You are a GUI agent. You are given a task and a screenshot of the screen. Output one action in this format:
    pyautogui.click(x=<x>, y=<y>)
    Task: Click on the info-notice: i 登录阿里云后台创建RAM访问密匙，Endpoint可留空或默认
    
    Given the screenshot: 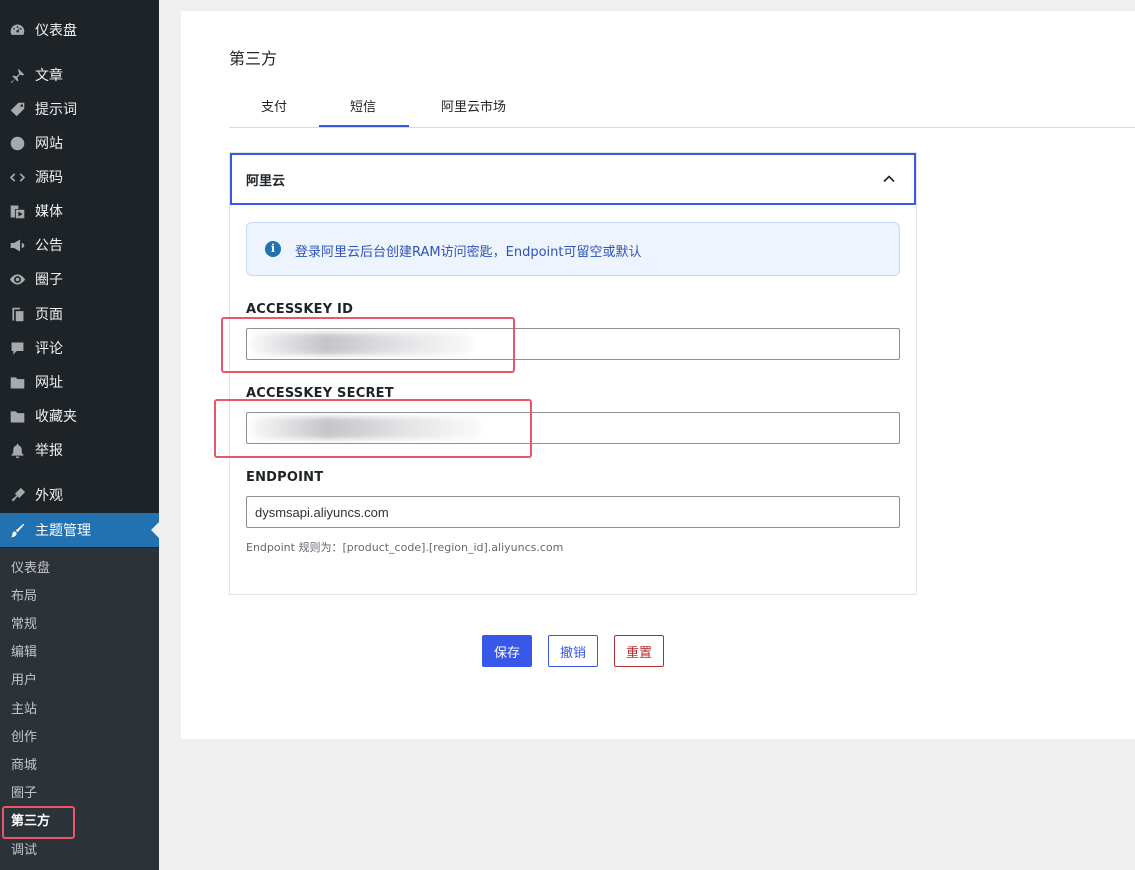 What is the action you would take?
    pyautogui.click(x=573, y=249)
    